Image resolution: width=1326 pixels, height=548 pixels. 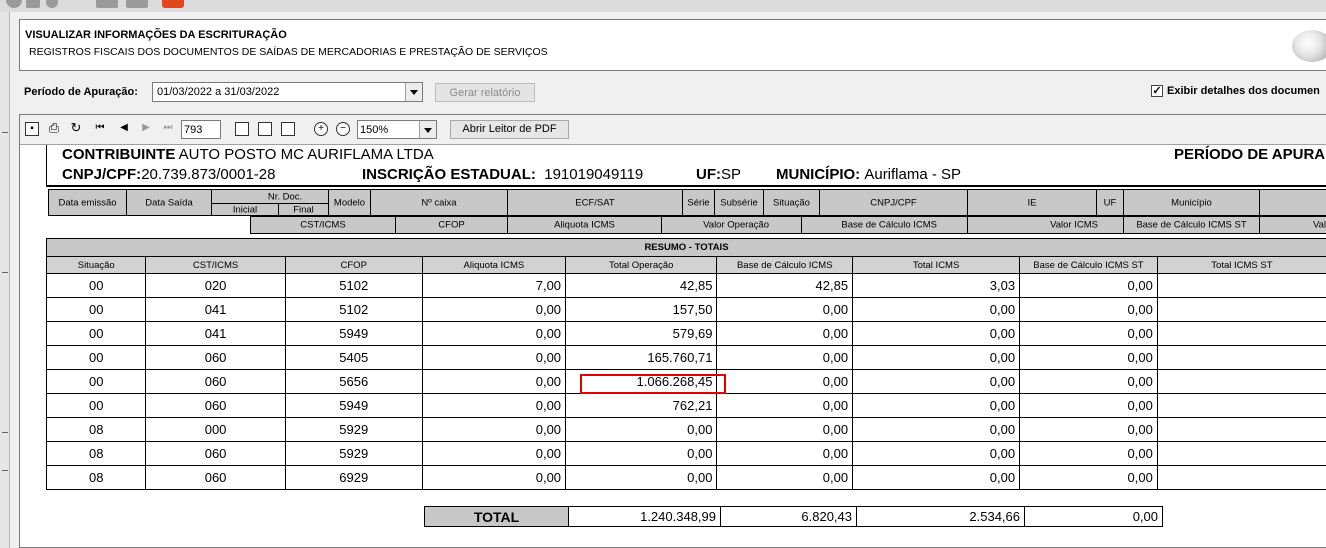 I want to click on contributor-value: AUTO POSTO MC AURIFLAMA LTDA, so click(x=306, y=154).